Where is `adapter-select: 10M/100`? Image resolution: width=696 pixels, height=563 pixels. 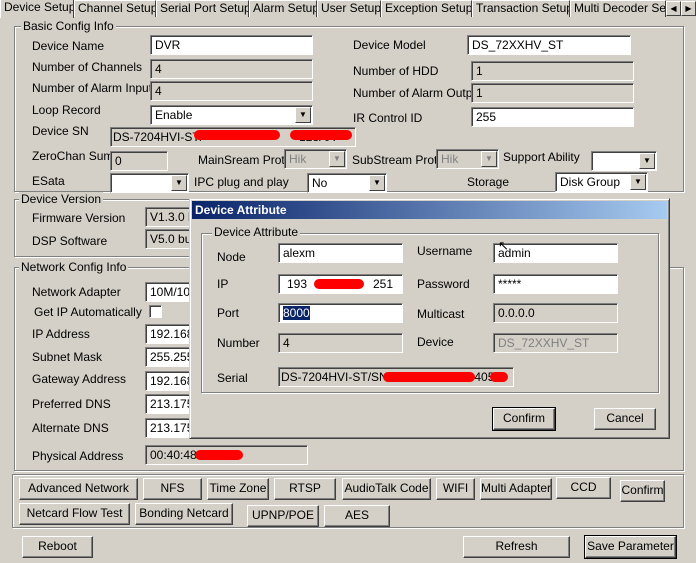
adapter-select: 10M/100 is located at coordinates (170, 292).